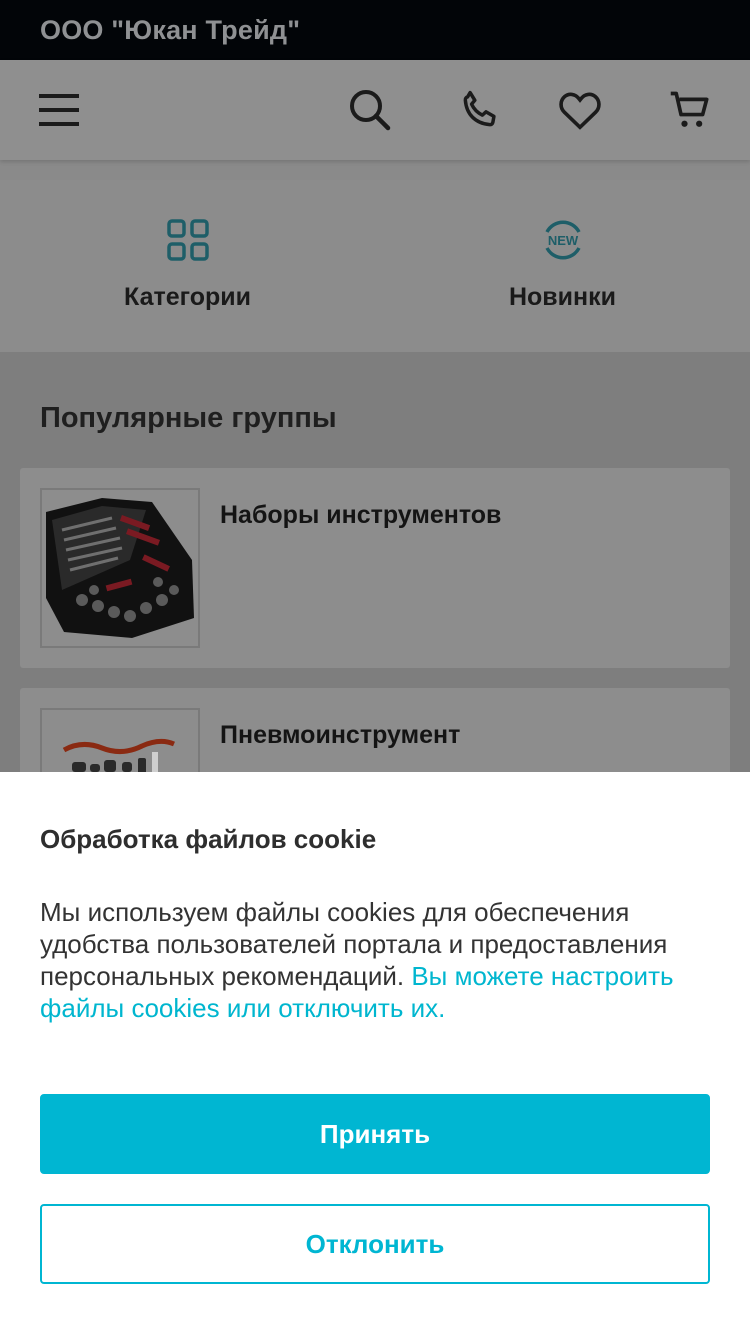 The height and width of the screenshot is (1334, 750). What do you see at coordinates (562, 297) in the screenshot?
I see `new-label: Новинки` at bounding box center [562, 297].